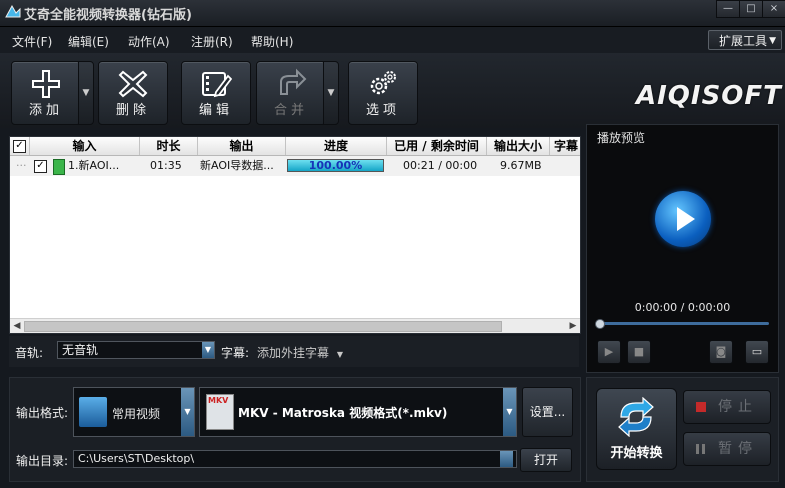 The width and height of the screenshot is (785, 488). I want to click on progress-bar: 100.00%, so click(335, 165).